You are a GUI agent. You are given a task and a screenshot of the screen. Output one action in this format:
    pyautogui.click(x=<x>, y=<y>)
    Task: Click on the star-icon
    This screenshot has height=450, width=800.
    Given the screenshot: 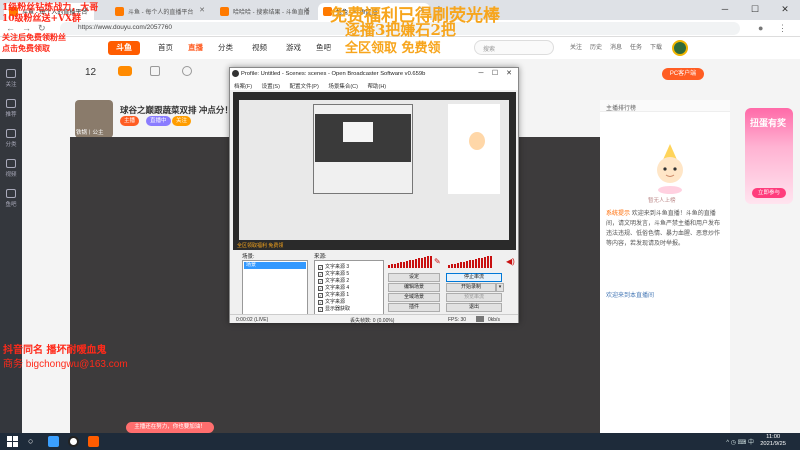 What is the action you would take?
    pyautogui.click(x=11, y=103)
    